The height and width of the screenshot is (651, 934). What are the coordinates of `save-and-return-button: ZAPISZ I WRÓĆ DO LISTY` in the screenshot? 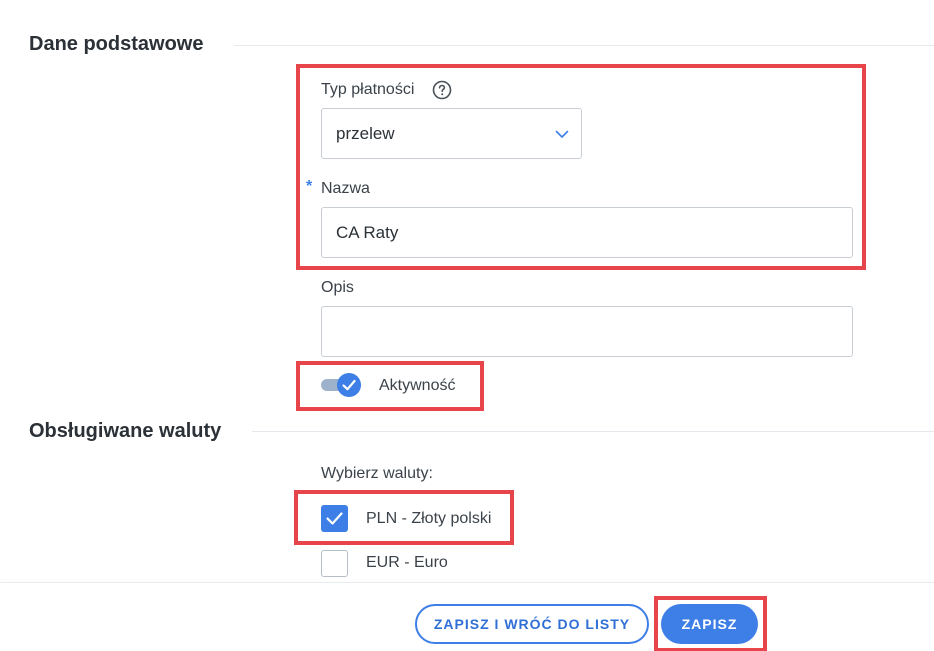 It's located at (532, 624).